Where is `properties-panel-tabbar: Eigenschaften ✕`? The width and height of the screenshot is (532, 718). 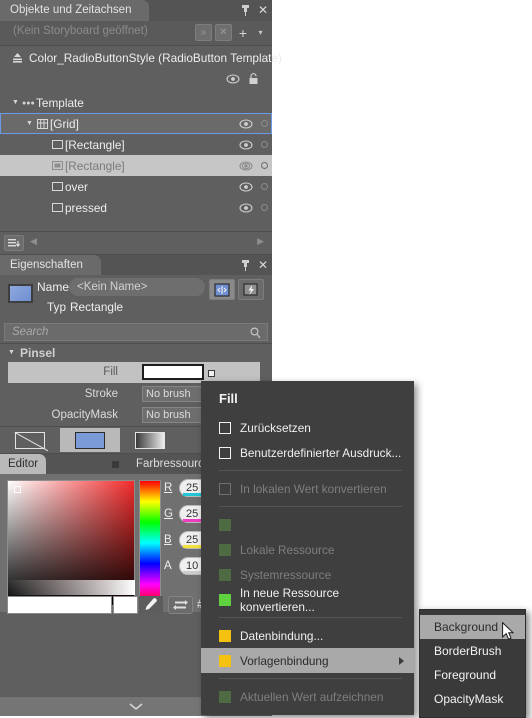
properties-panel-tabbar: Eigenschaften ✕ is located at coordinates (136, 265).